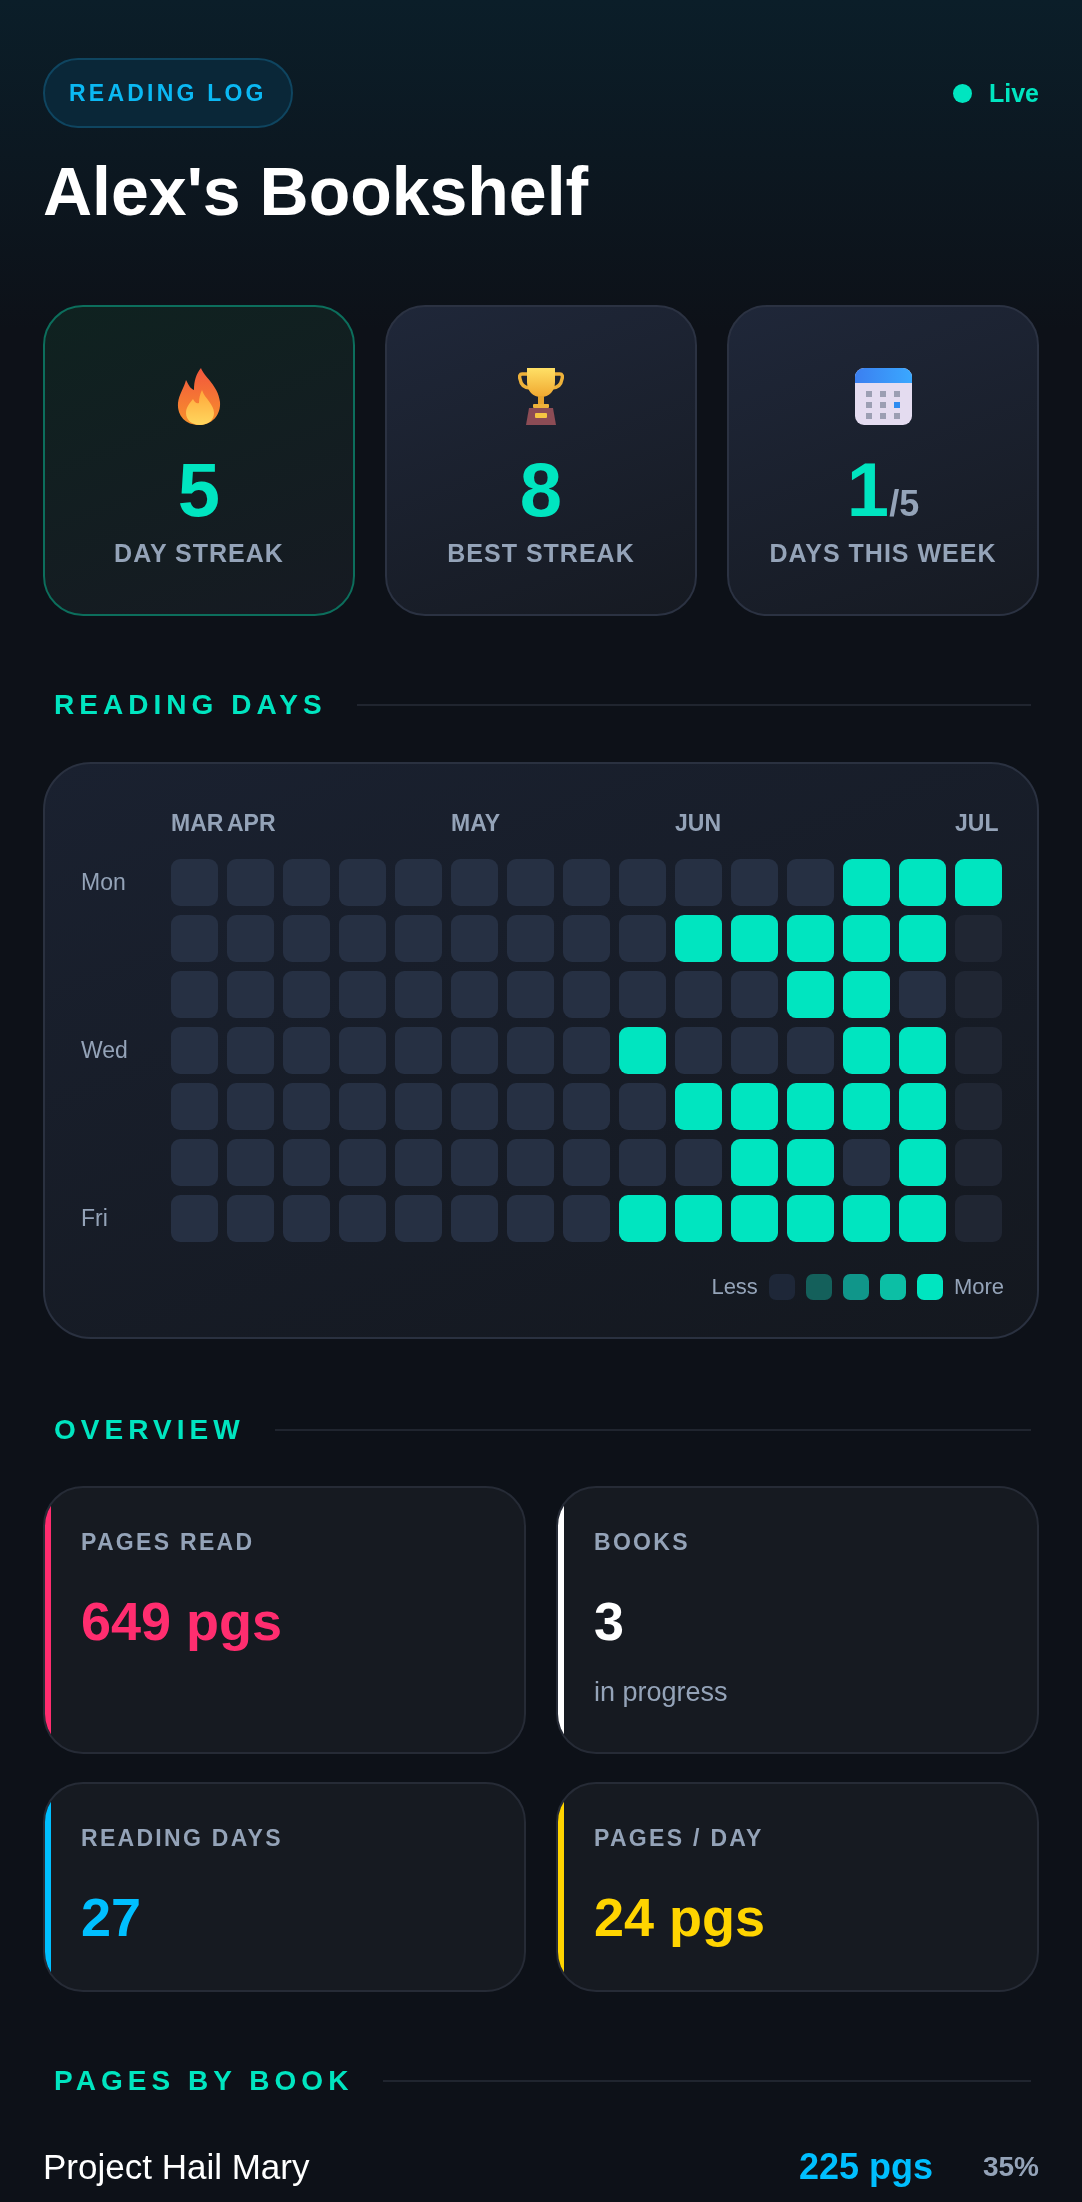 The width and height of the screenshot is (1082, 2202). What do you see at coordinates (978, 1287) in the screenshot?
I see `legend-label: More` at bounding box center [978, 1287].